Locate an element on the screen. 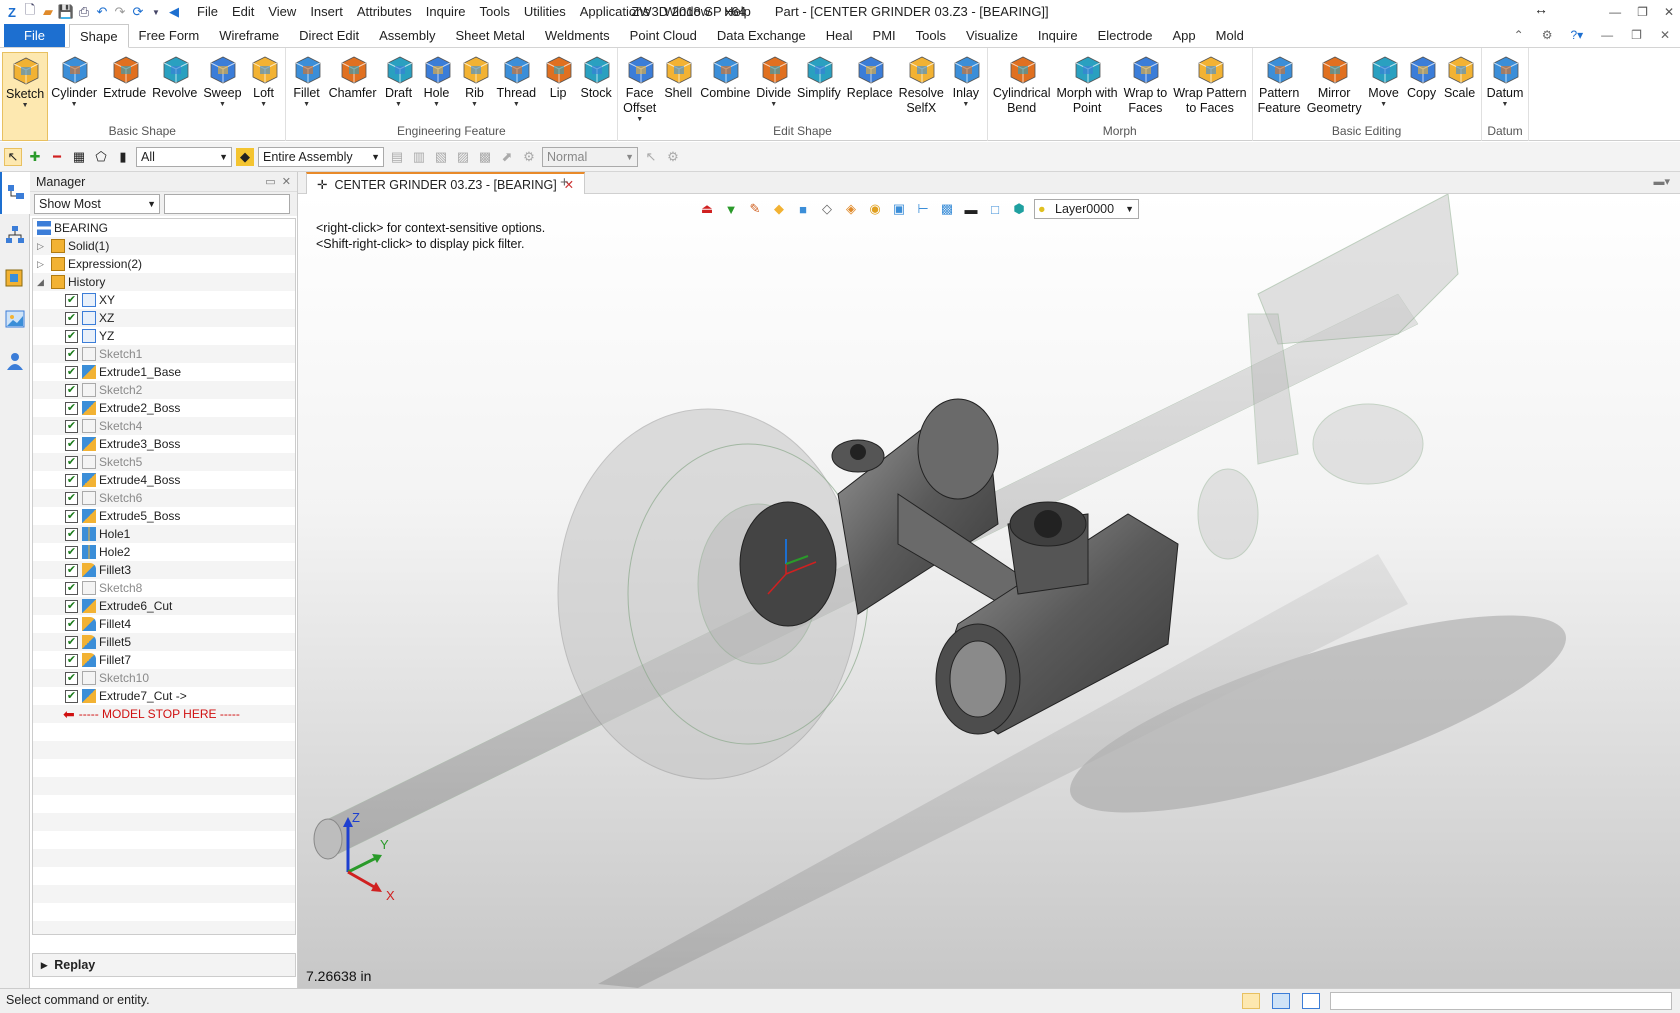 The image size is (1680, 1013). history-item: ✔ Fillet5 is located at coordinates (164, 642).